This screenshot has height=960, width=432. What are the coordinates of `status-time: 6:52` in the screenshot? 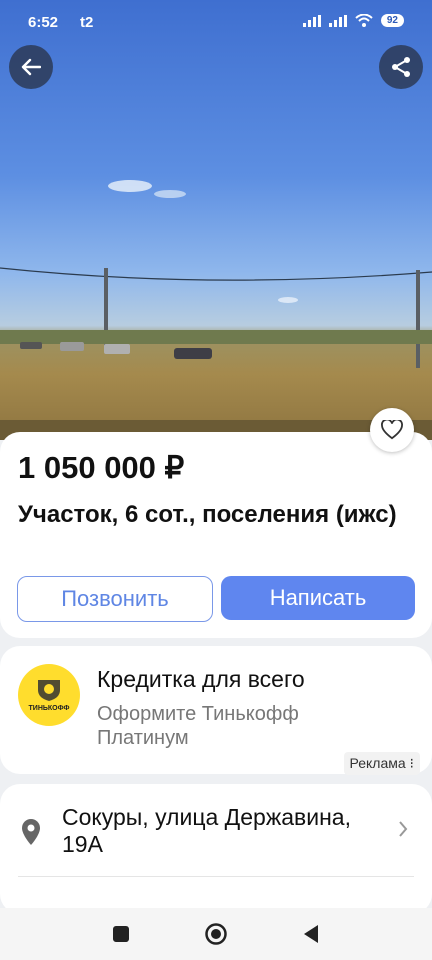 It's located at (43, 22).